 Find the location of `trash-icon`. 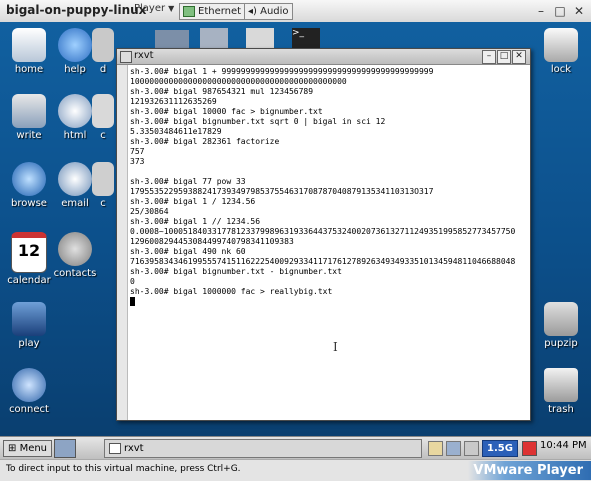

trash-icon is located at coordinates (561, 385).